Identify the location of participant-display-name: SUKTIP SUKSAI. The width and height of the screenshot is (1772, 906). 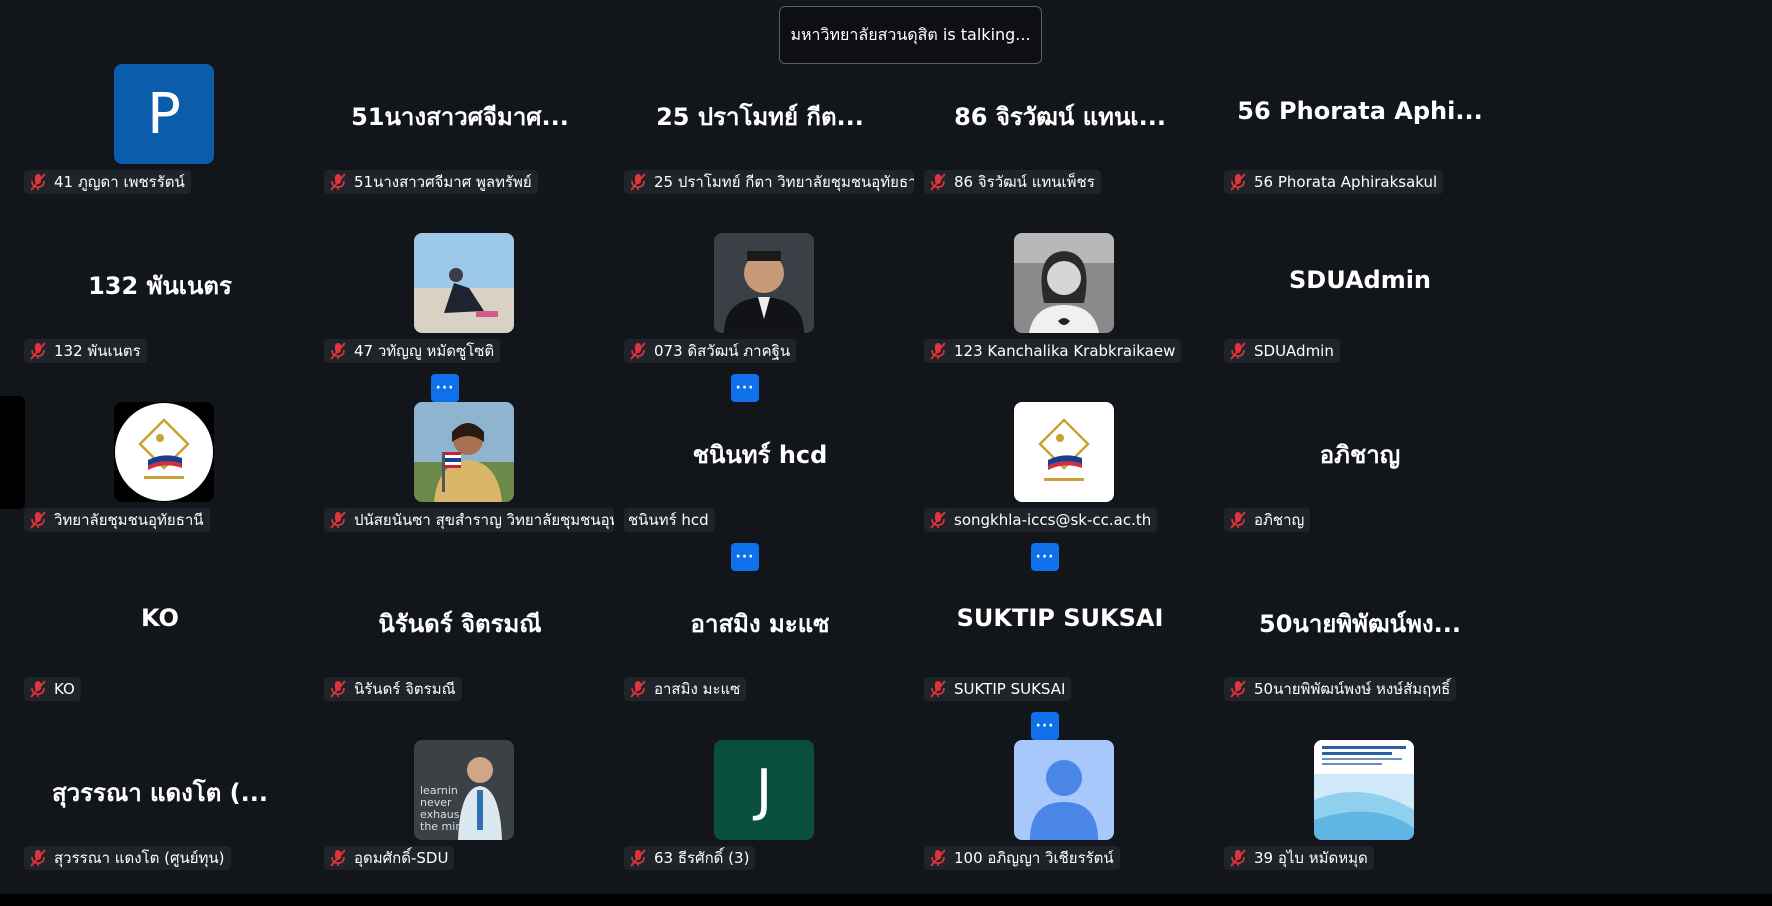
(1060, 618).